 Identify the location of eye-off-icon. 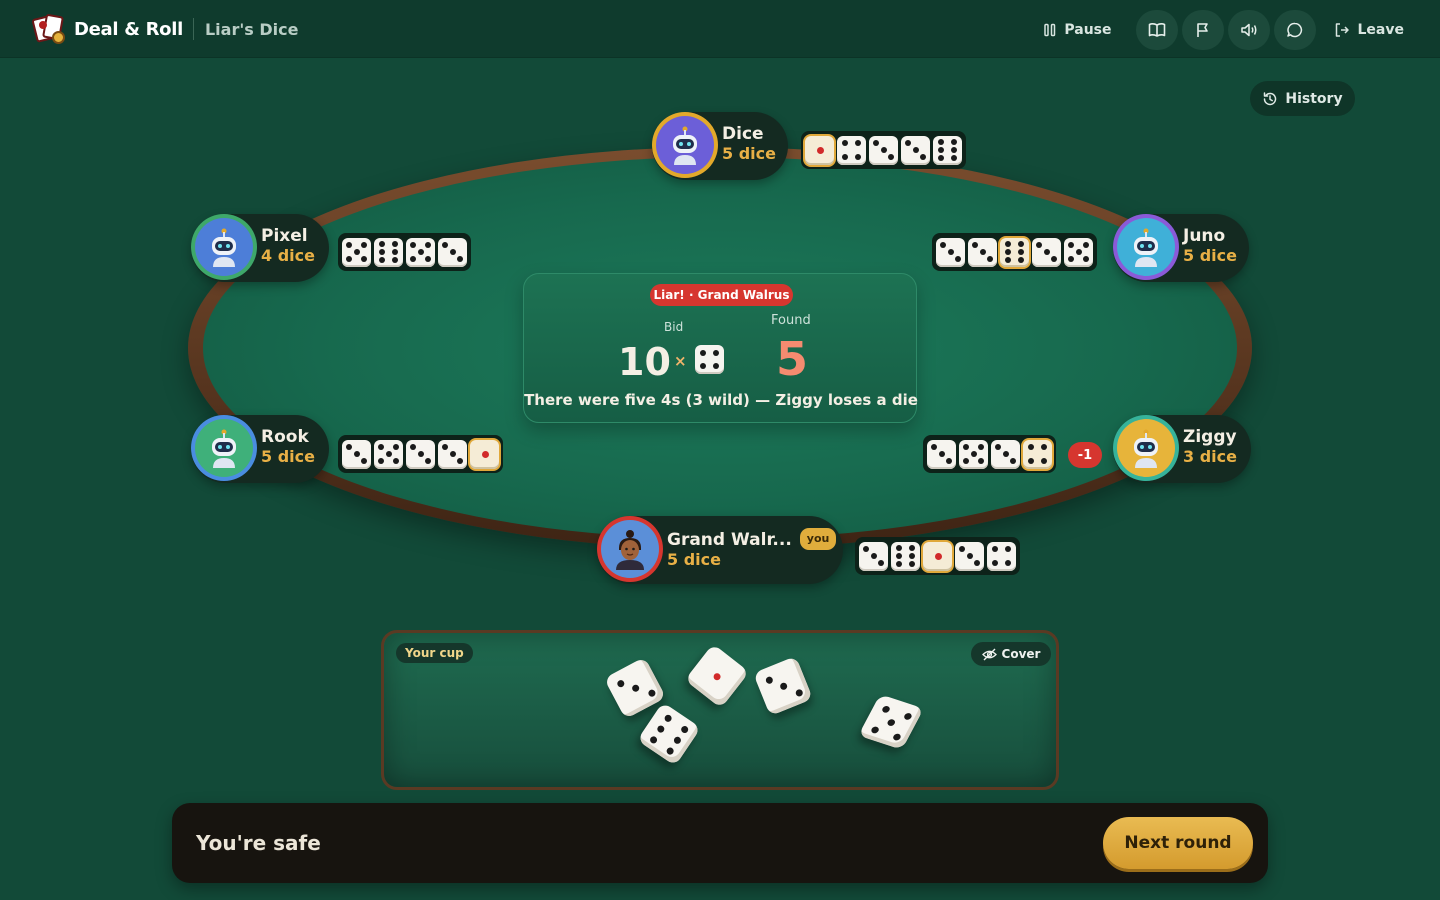
(989, 654).